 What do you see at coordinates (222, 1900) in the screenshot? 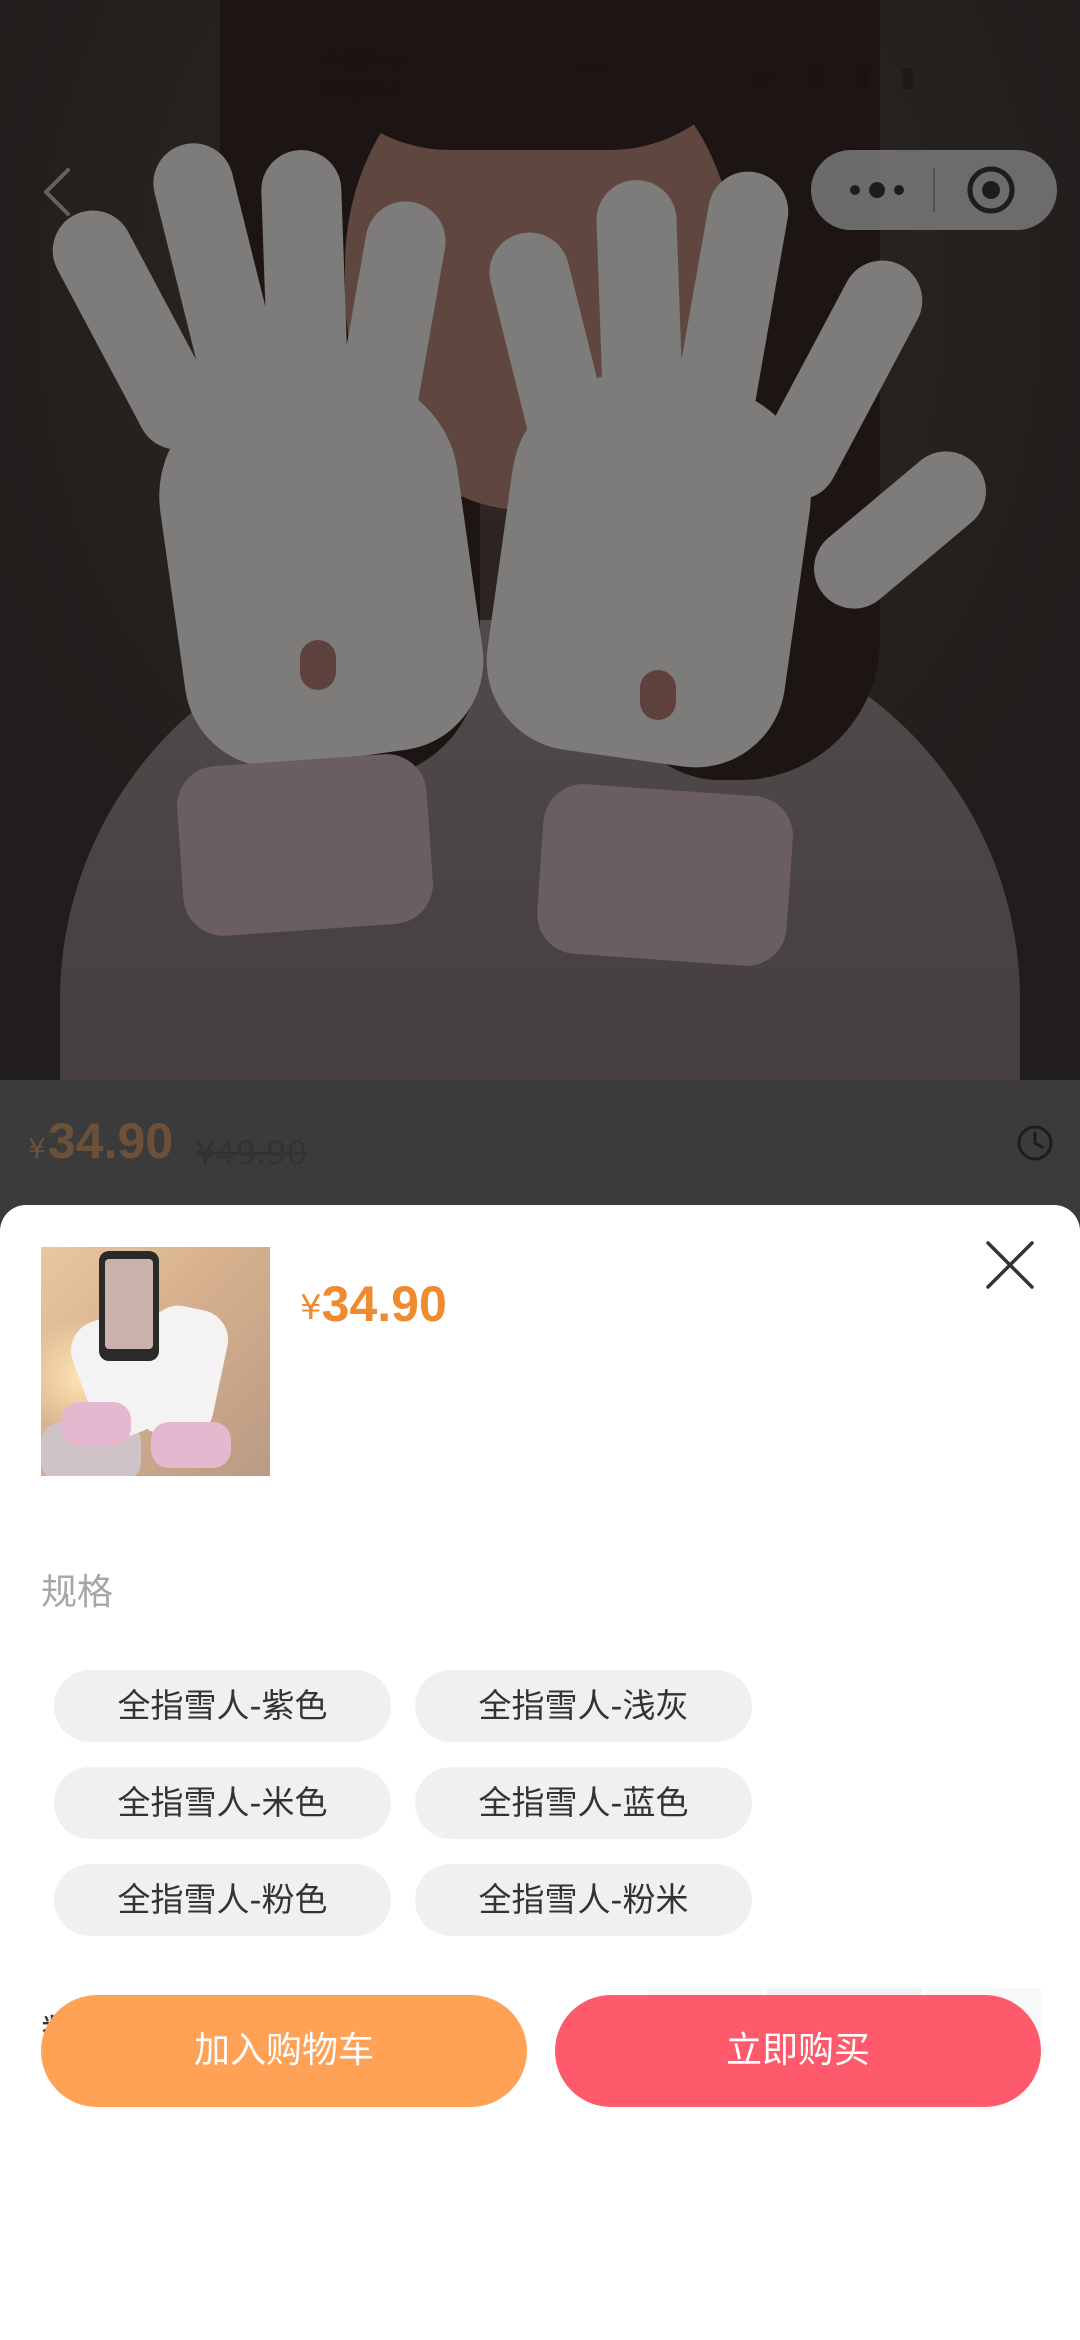
I see `spec-option-chip: 全指雪人-粉色` at bounding box center [222, 1900].